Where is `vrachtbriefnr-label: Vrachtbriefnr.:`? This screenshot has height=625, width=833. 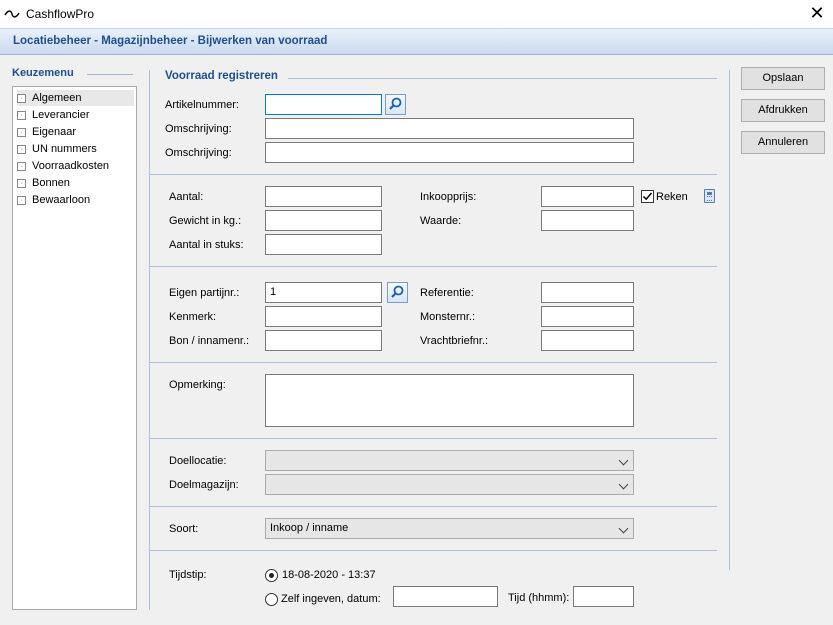 vrachtbriefnr-label: Vrachtbriefnr.: is located at coordinates (454, 341).